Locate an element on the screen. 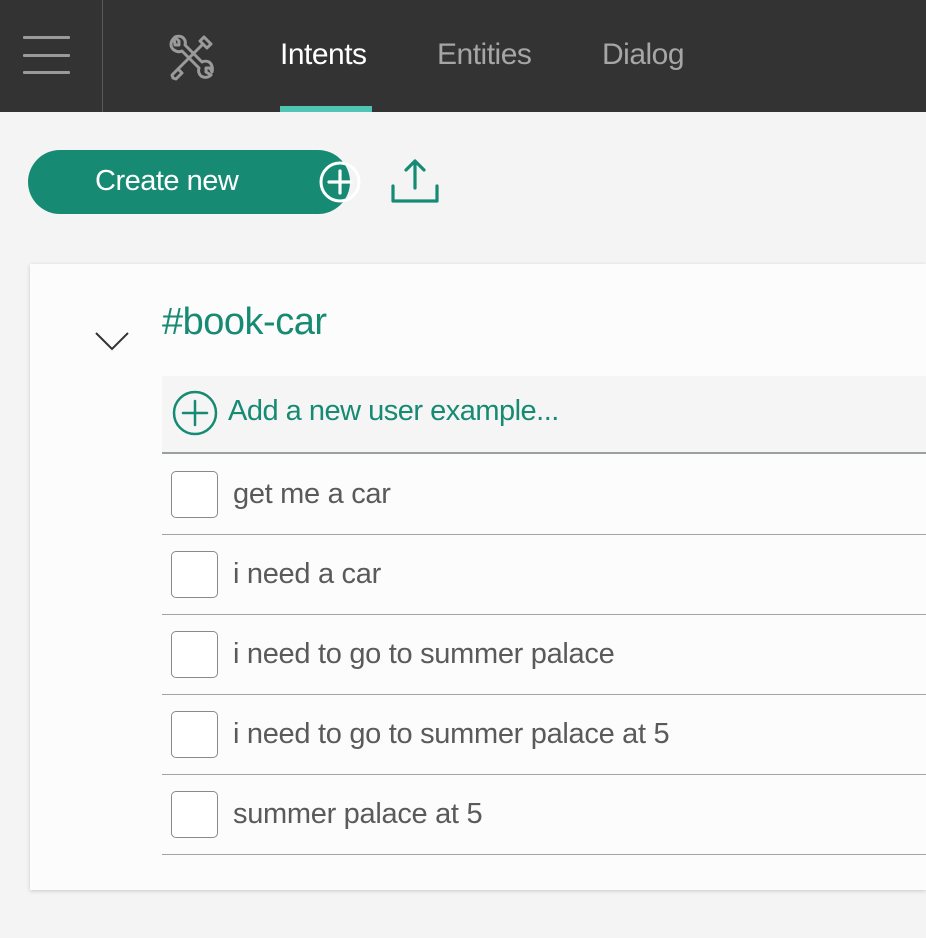 The image size is (926, 938). example-text: summer palace at 5 is located at coordinates (358, 814).